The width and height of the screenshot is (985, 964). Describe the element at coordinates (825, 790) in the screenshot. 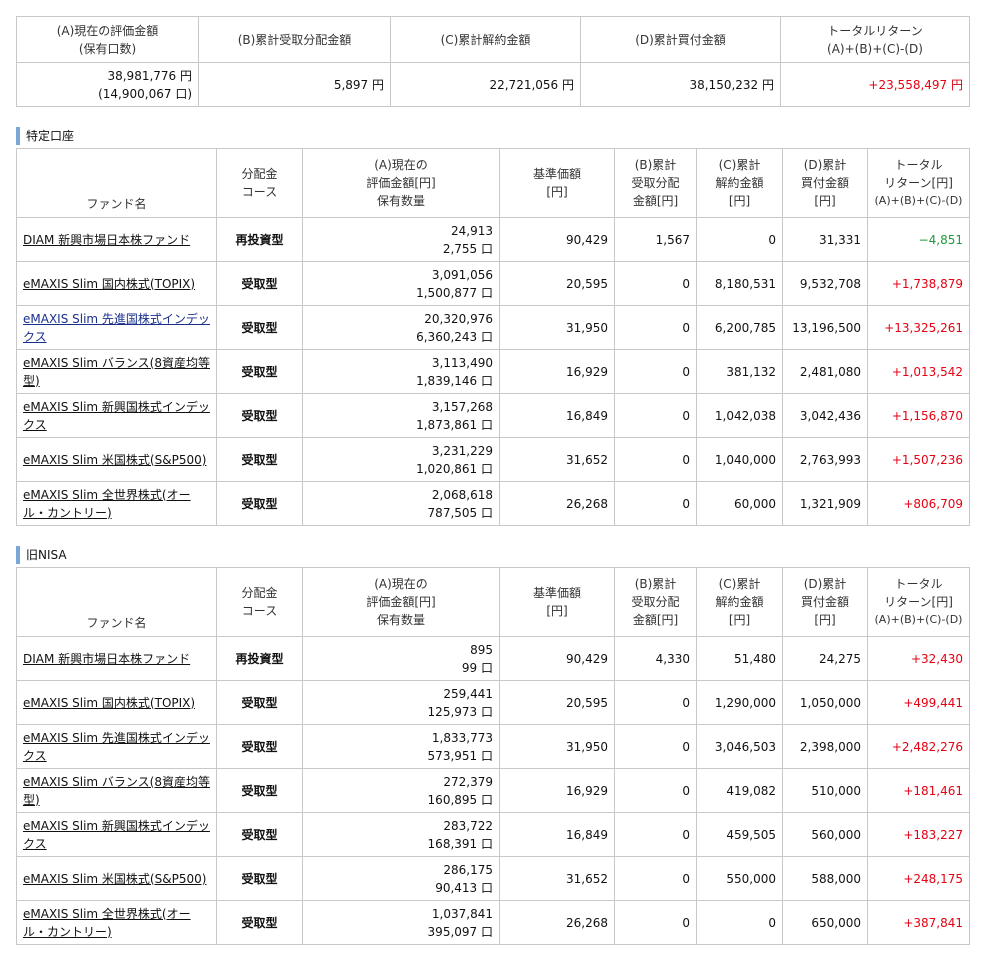

I see `purchase-total: 510,000` at that location.